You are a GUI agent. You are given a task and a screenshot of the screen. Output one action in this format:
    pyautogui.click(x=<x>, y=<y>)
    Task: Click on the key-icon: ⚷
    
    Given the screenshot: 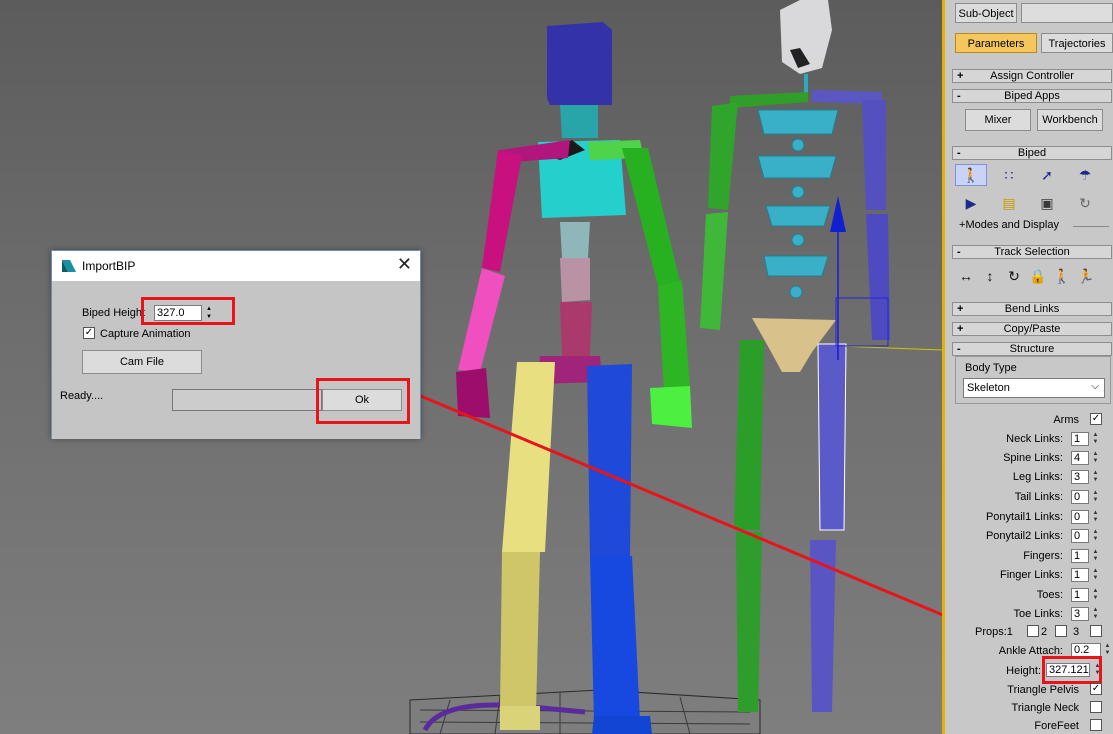 What is the action you would take?
    pyautogui.click(x=1110, y=203)
    